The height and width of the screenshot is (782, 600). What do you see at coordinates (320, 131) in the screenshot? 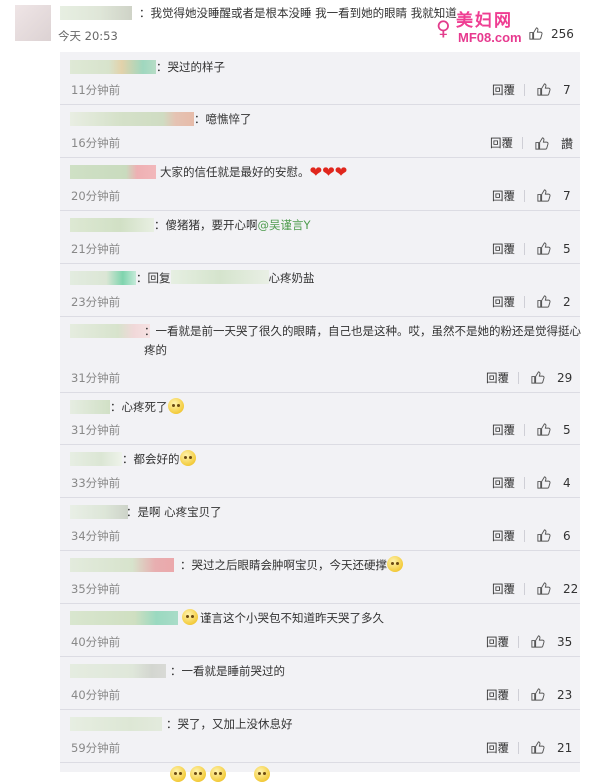
I see `list-item: ：噫憔悴了 16分钟前 回覆 讚` at bounding box center [320, 131].